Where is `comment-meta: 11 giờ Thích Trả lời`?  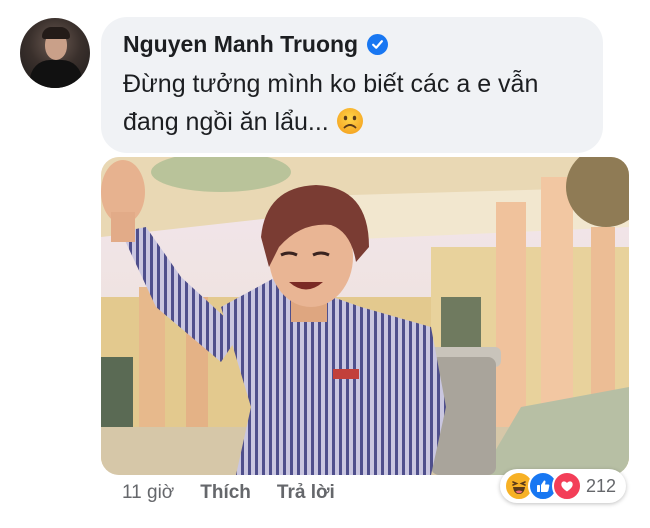 comment-meta: 11 giờ Thích Trả lời is located at coordinates (241, 493).